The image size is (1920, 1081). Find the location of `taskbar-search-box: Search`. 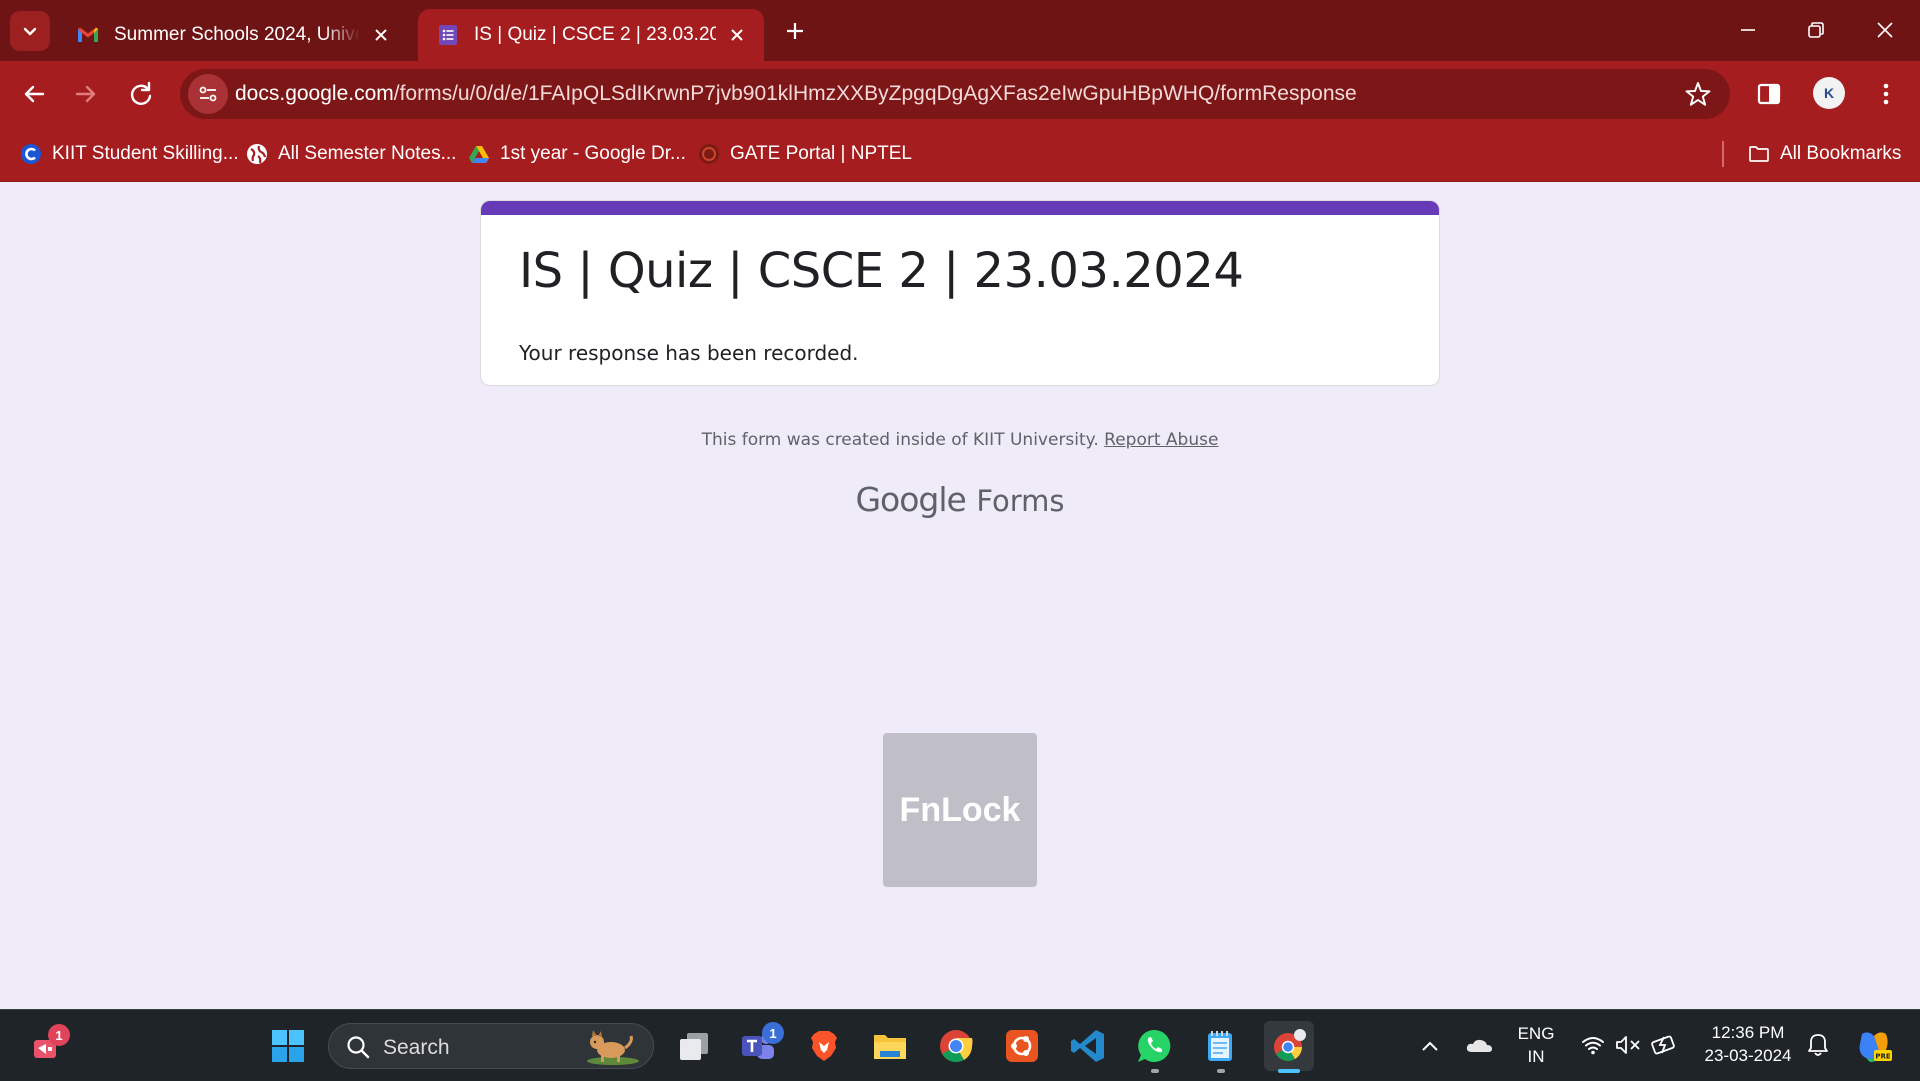

taskbar-search-box: Search is located at coordinates (491, 1046).